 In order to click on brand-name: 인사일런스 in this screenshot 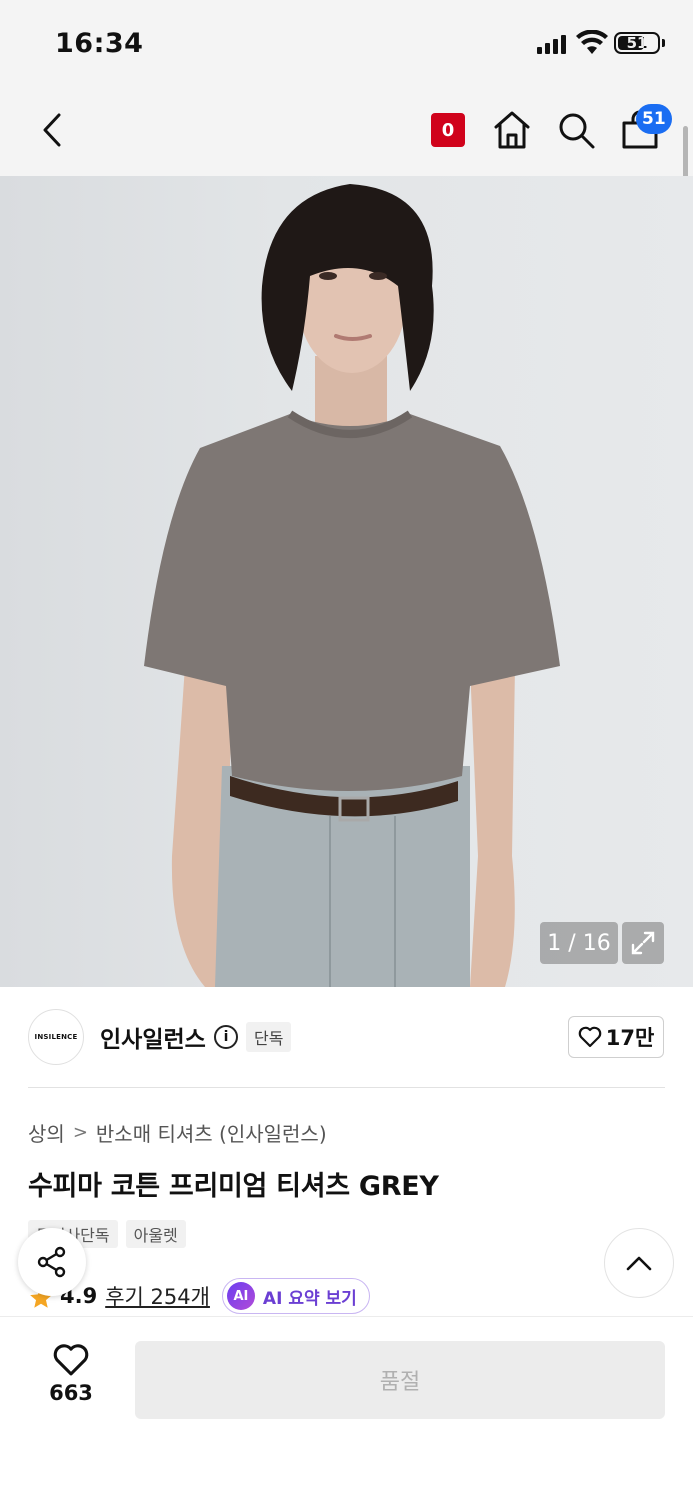, I will do `click(153, 1037)`.